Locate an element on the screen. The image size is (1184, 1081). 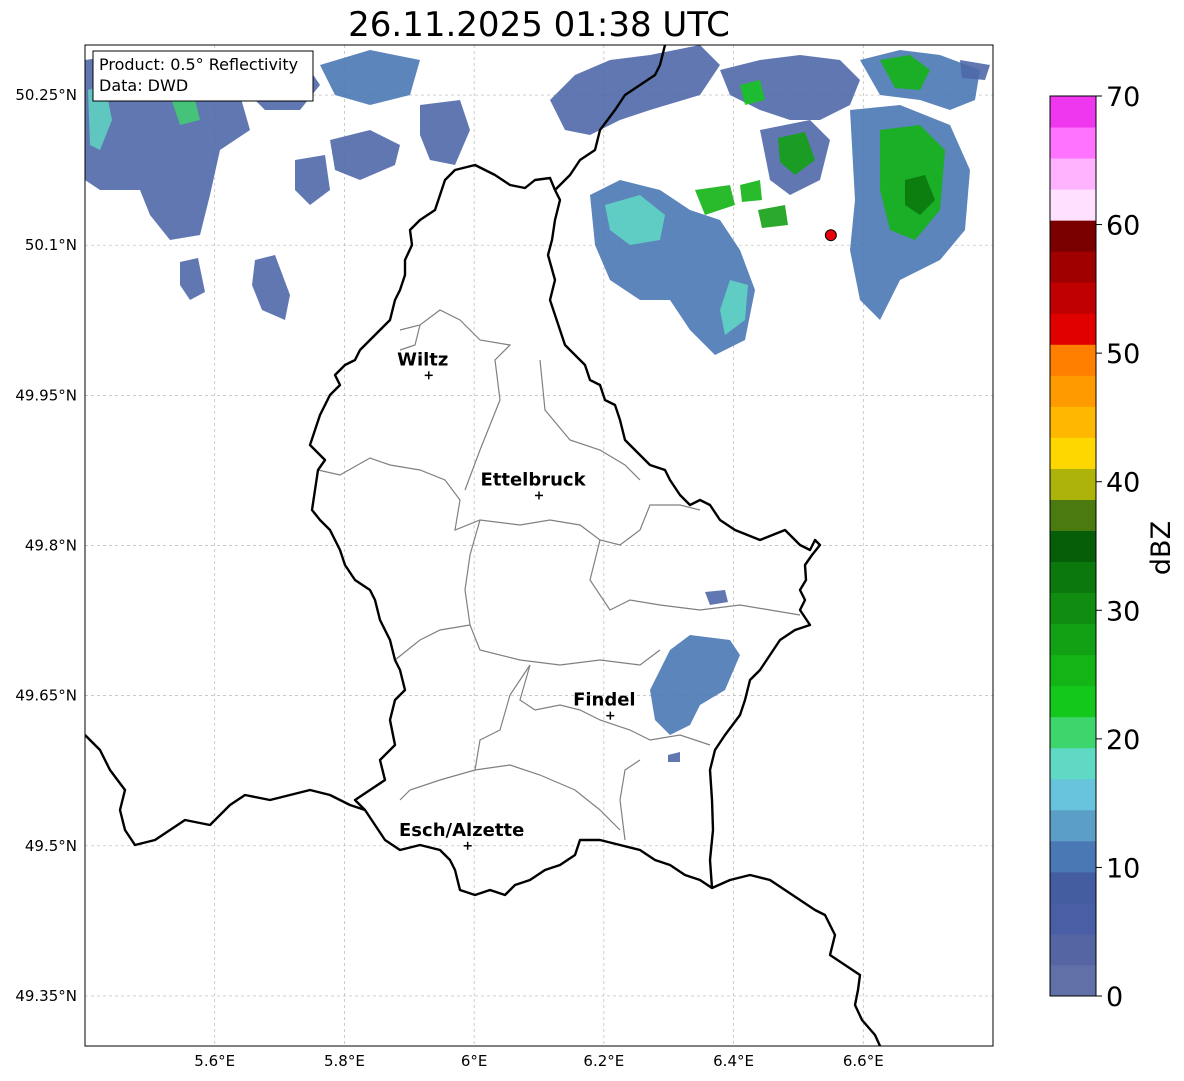
info-box: Product: 0.5° Reflectivity Data: DWD is located at coordinates (203, 76).